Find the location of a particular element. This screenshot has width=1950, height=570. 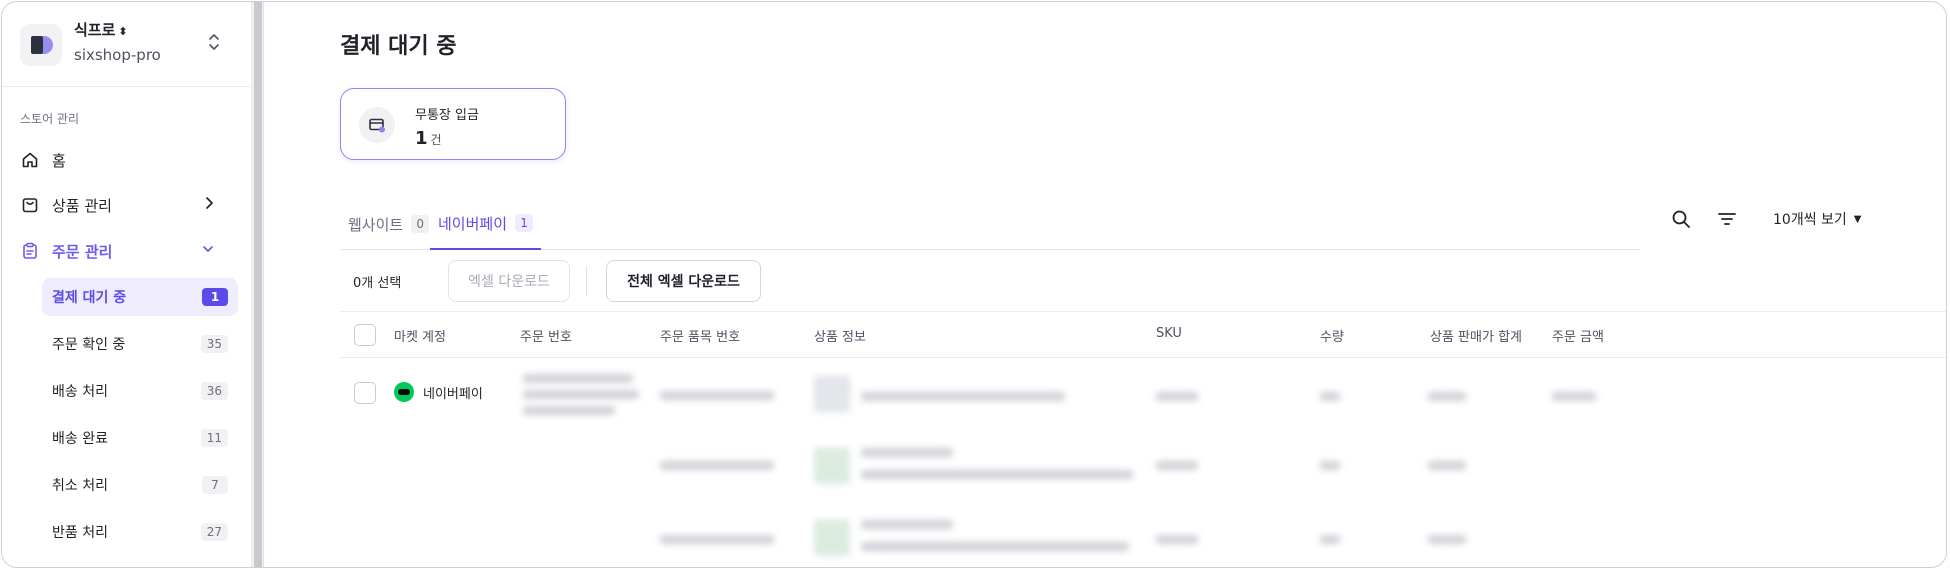

column-header: 주문 번호 is located at coordinates (546, 337).